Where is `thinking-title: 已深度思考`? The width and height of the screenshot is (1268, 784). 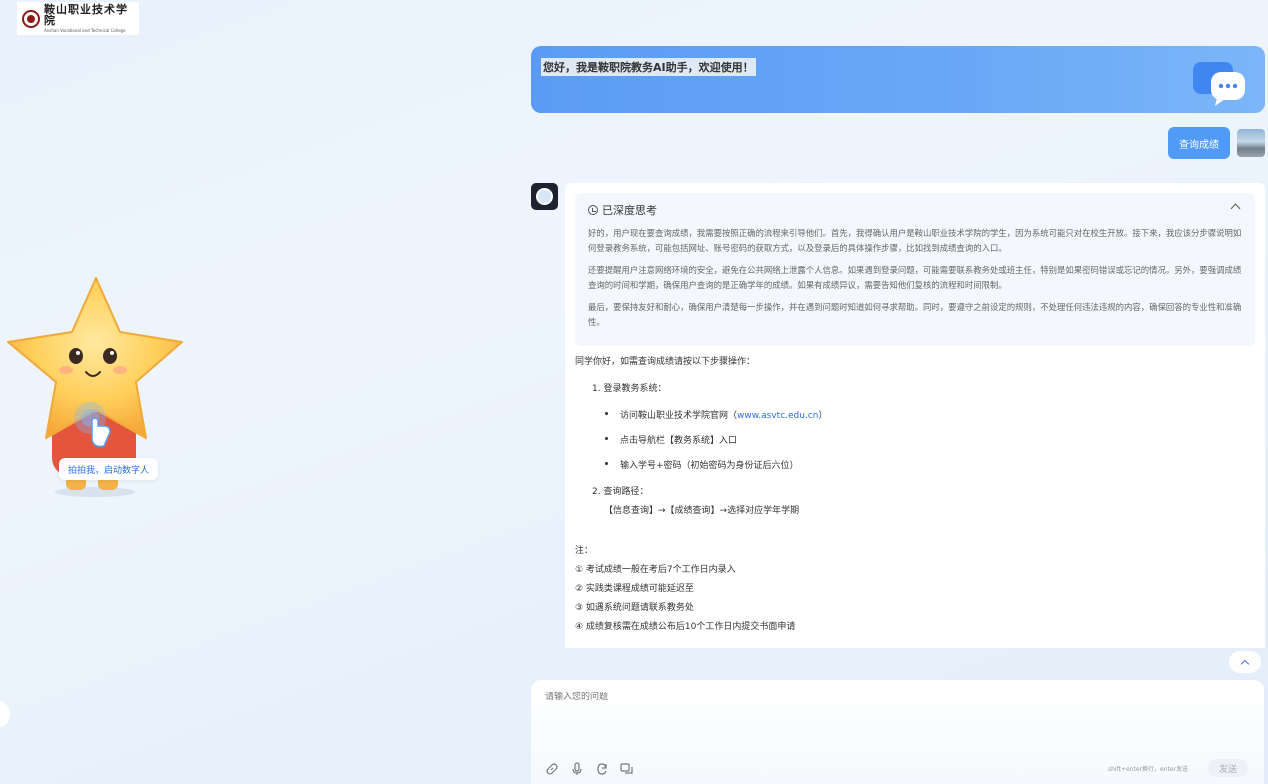 thinking-title: 已深度思考 is located at coordinates (629, 210).